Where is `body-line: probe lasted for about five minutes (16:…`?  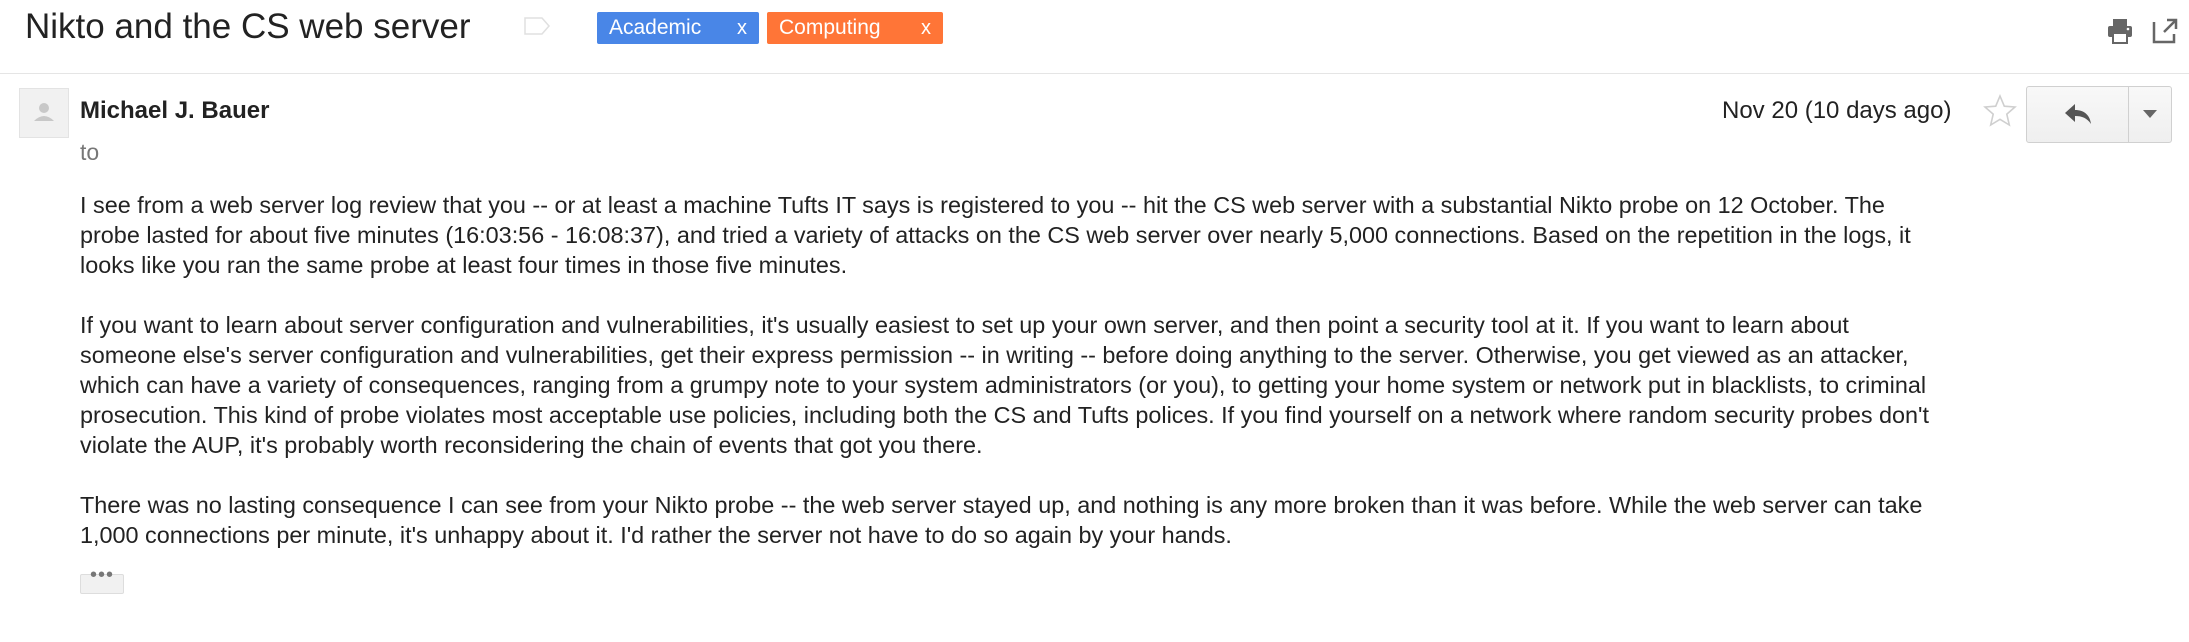
body-line: probe lasted for about five minutes (16:… is located at coordinates (995, 235).